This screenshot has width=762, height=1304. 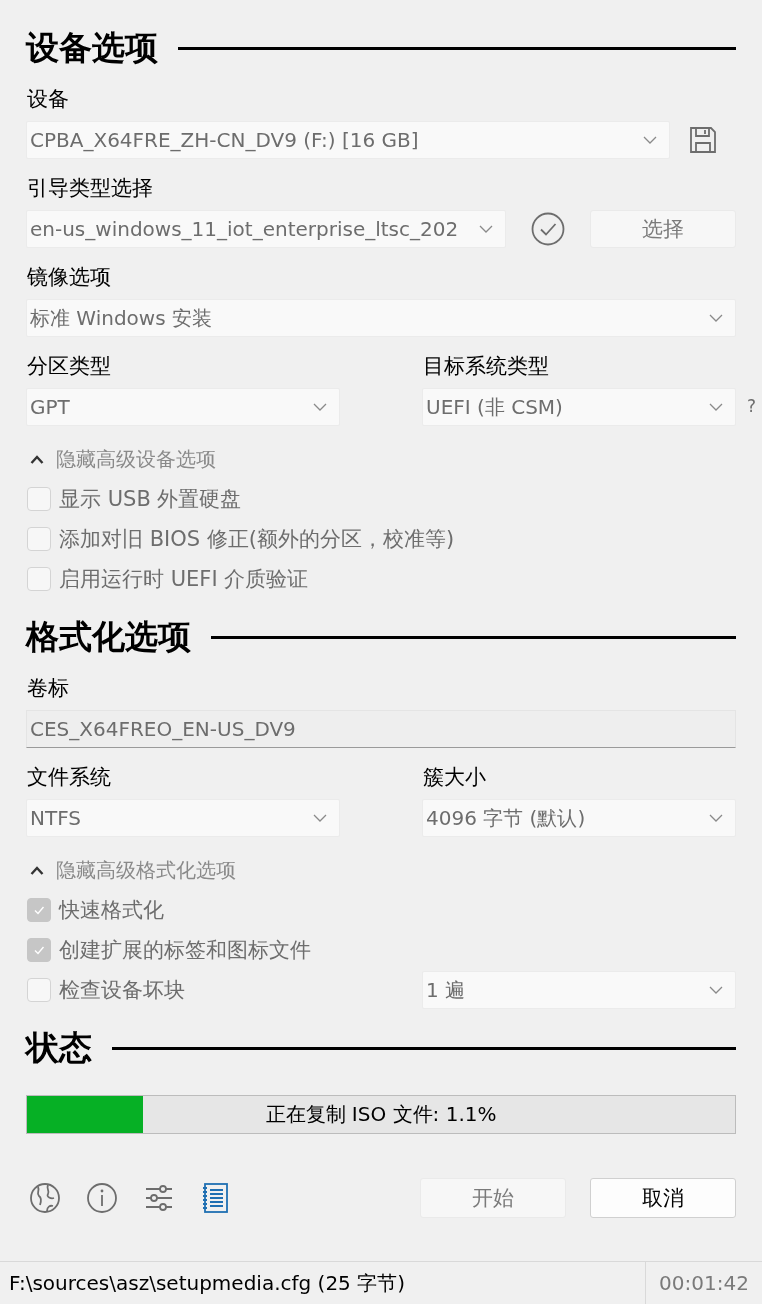 What do you see at coordinates (548, 229) in the screenshot?
I see `check-circle-icon` at bounding box center [548, 229].